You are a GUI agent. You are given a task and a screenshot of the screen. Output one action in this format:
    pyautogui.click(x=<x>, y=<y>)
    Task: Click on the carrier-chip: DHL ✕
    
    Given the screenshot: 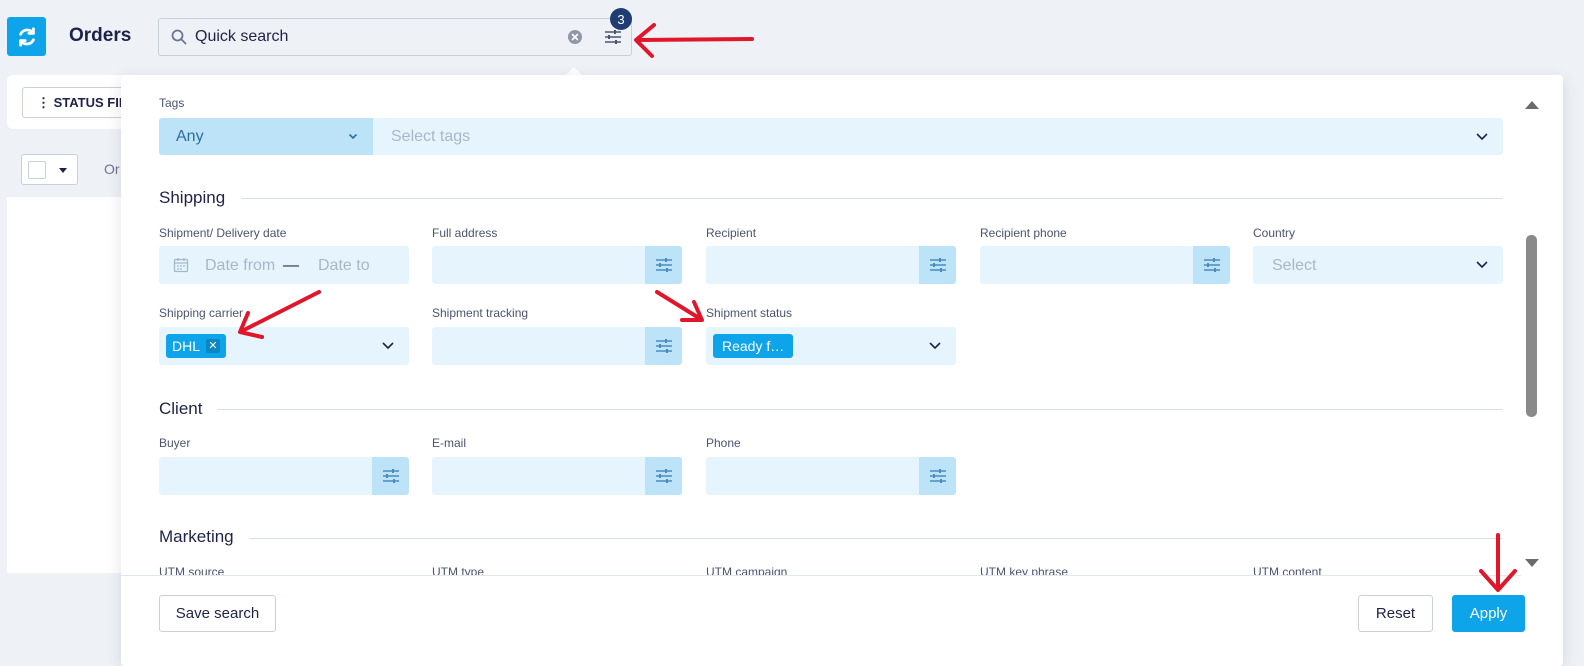 What is the action you would take?
    pyautogui.click(x=196, y=346)
    